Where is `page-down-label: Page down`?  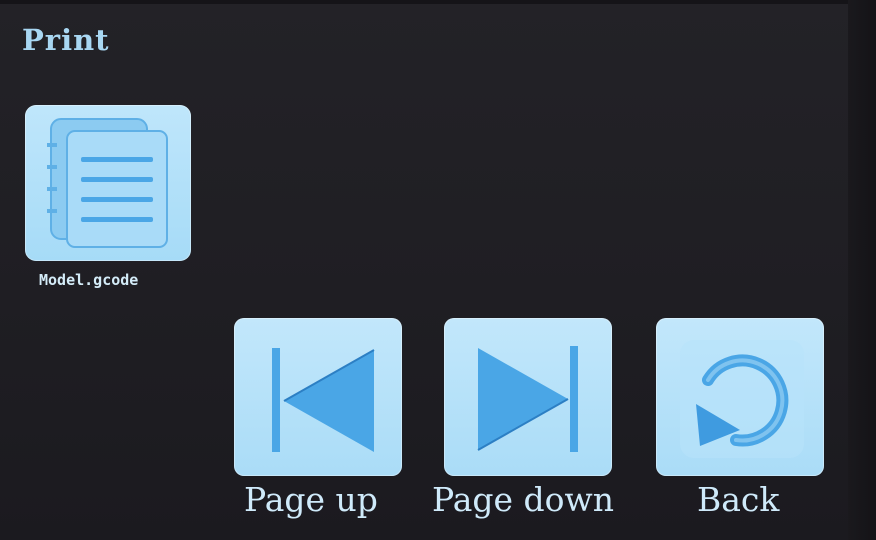
page-down-label: Page down is located at coordinates (523, 499).